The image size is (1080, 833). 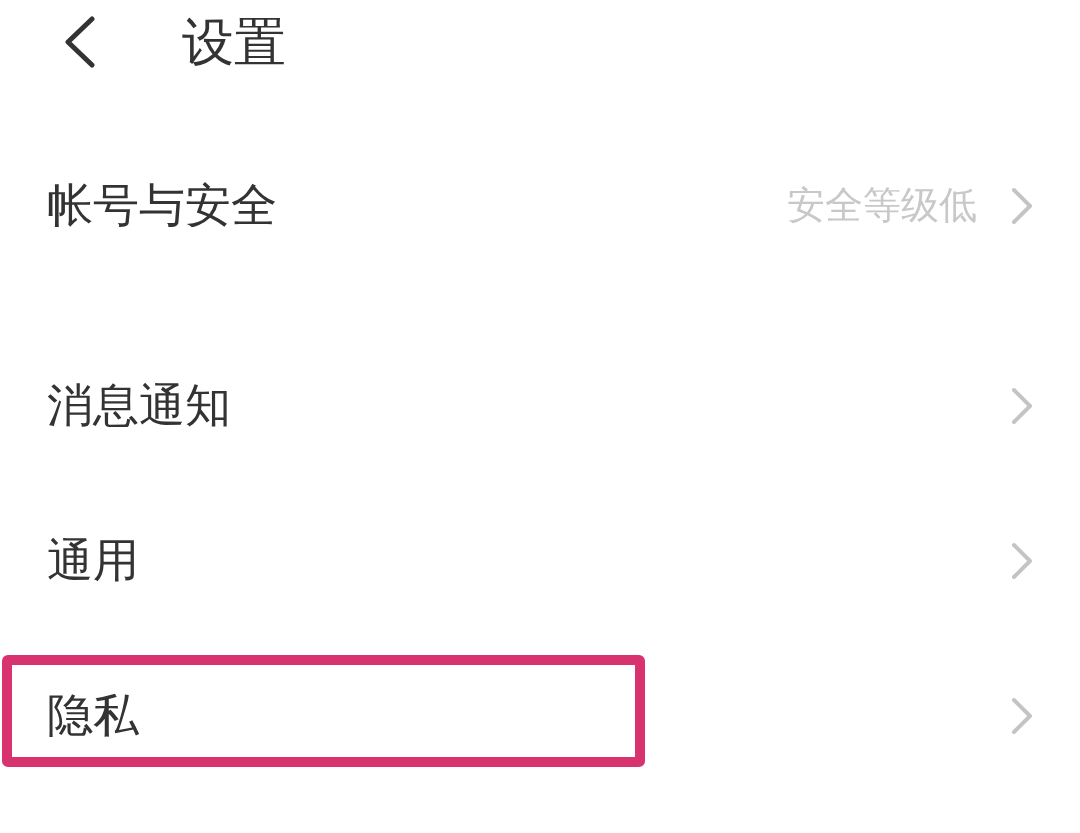 What do you see at coordinates (162, 205) in the screenshot?
I see `setting-label: 帐号与安全` at bounding box center [162, 205].